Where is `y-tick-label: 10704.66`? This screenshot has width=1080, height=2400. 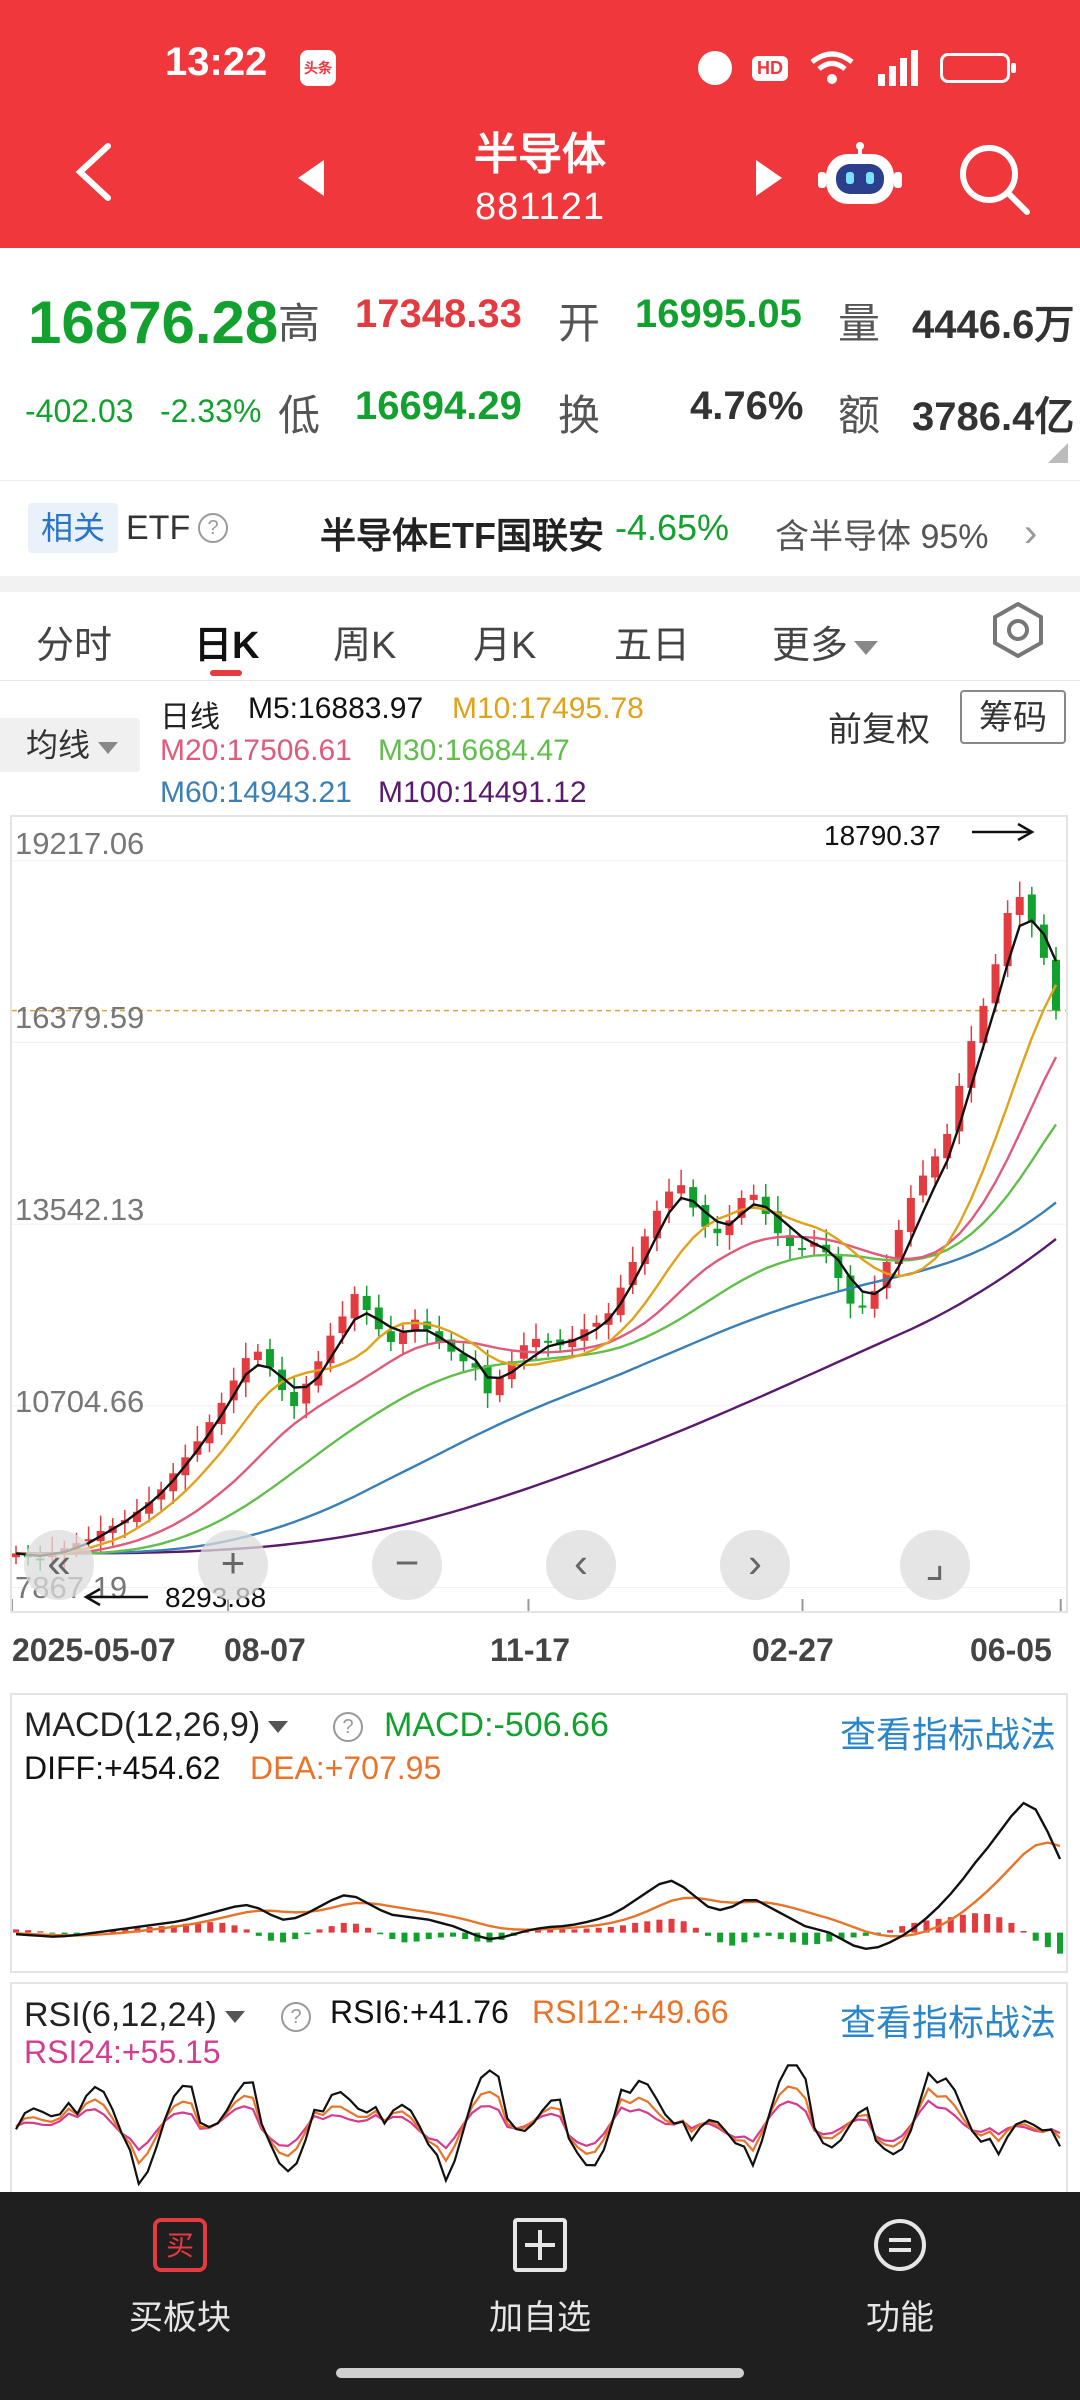 y-tick-label: 10704.66 is located at coordinates (80, 1401).